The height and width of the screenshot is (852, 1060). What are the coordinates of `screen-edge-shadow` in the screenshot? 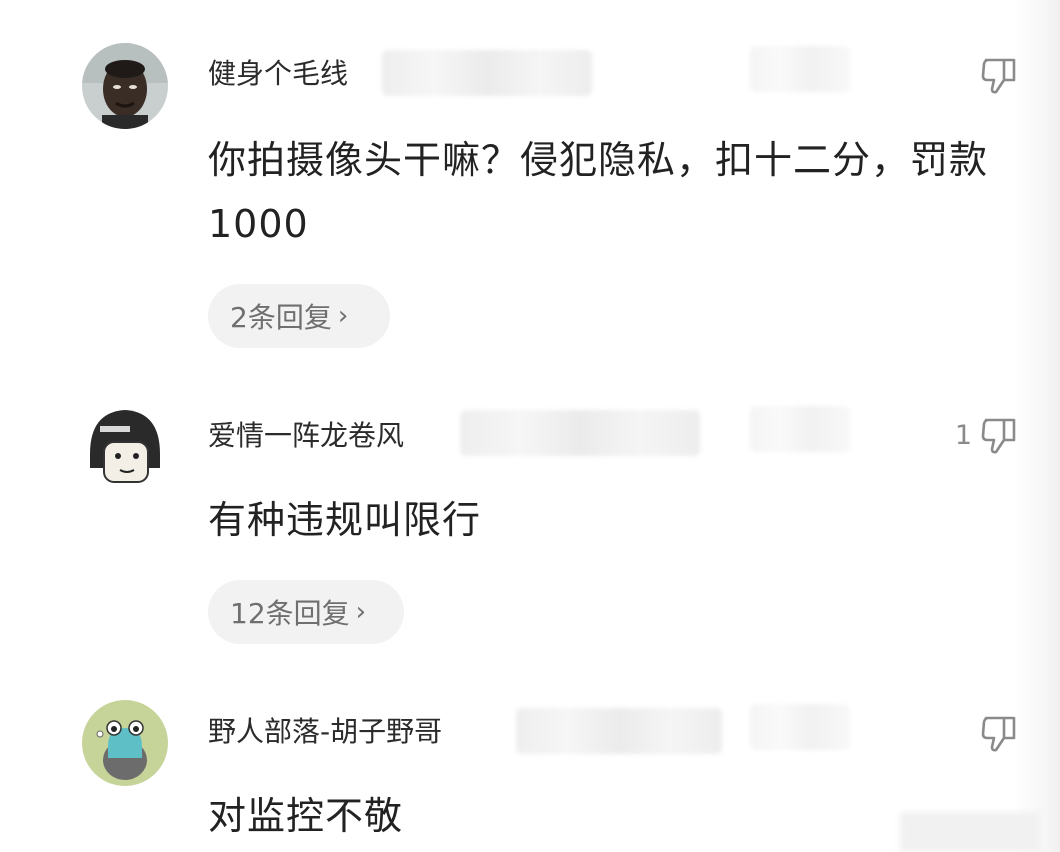 It's located at (1037, 426).